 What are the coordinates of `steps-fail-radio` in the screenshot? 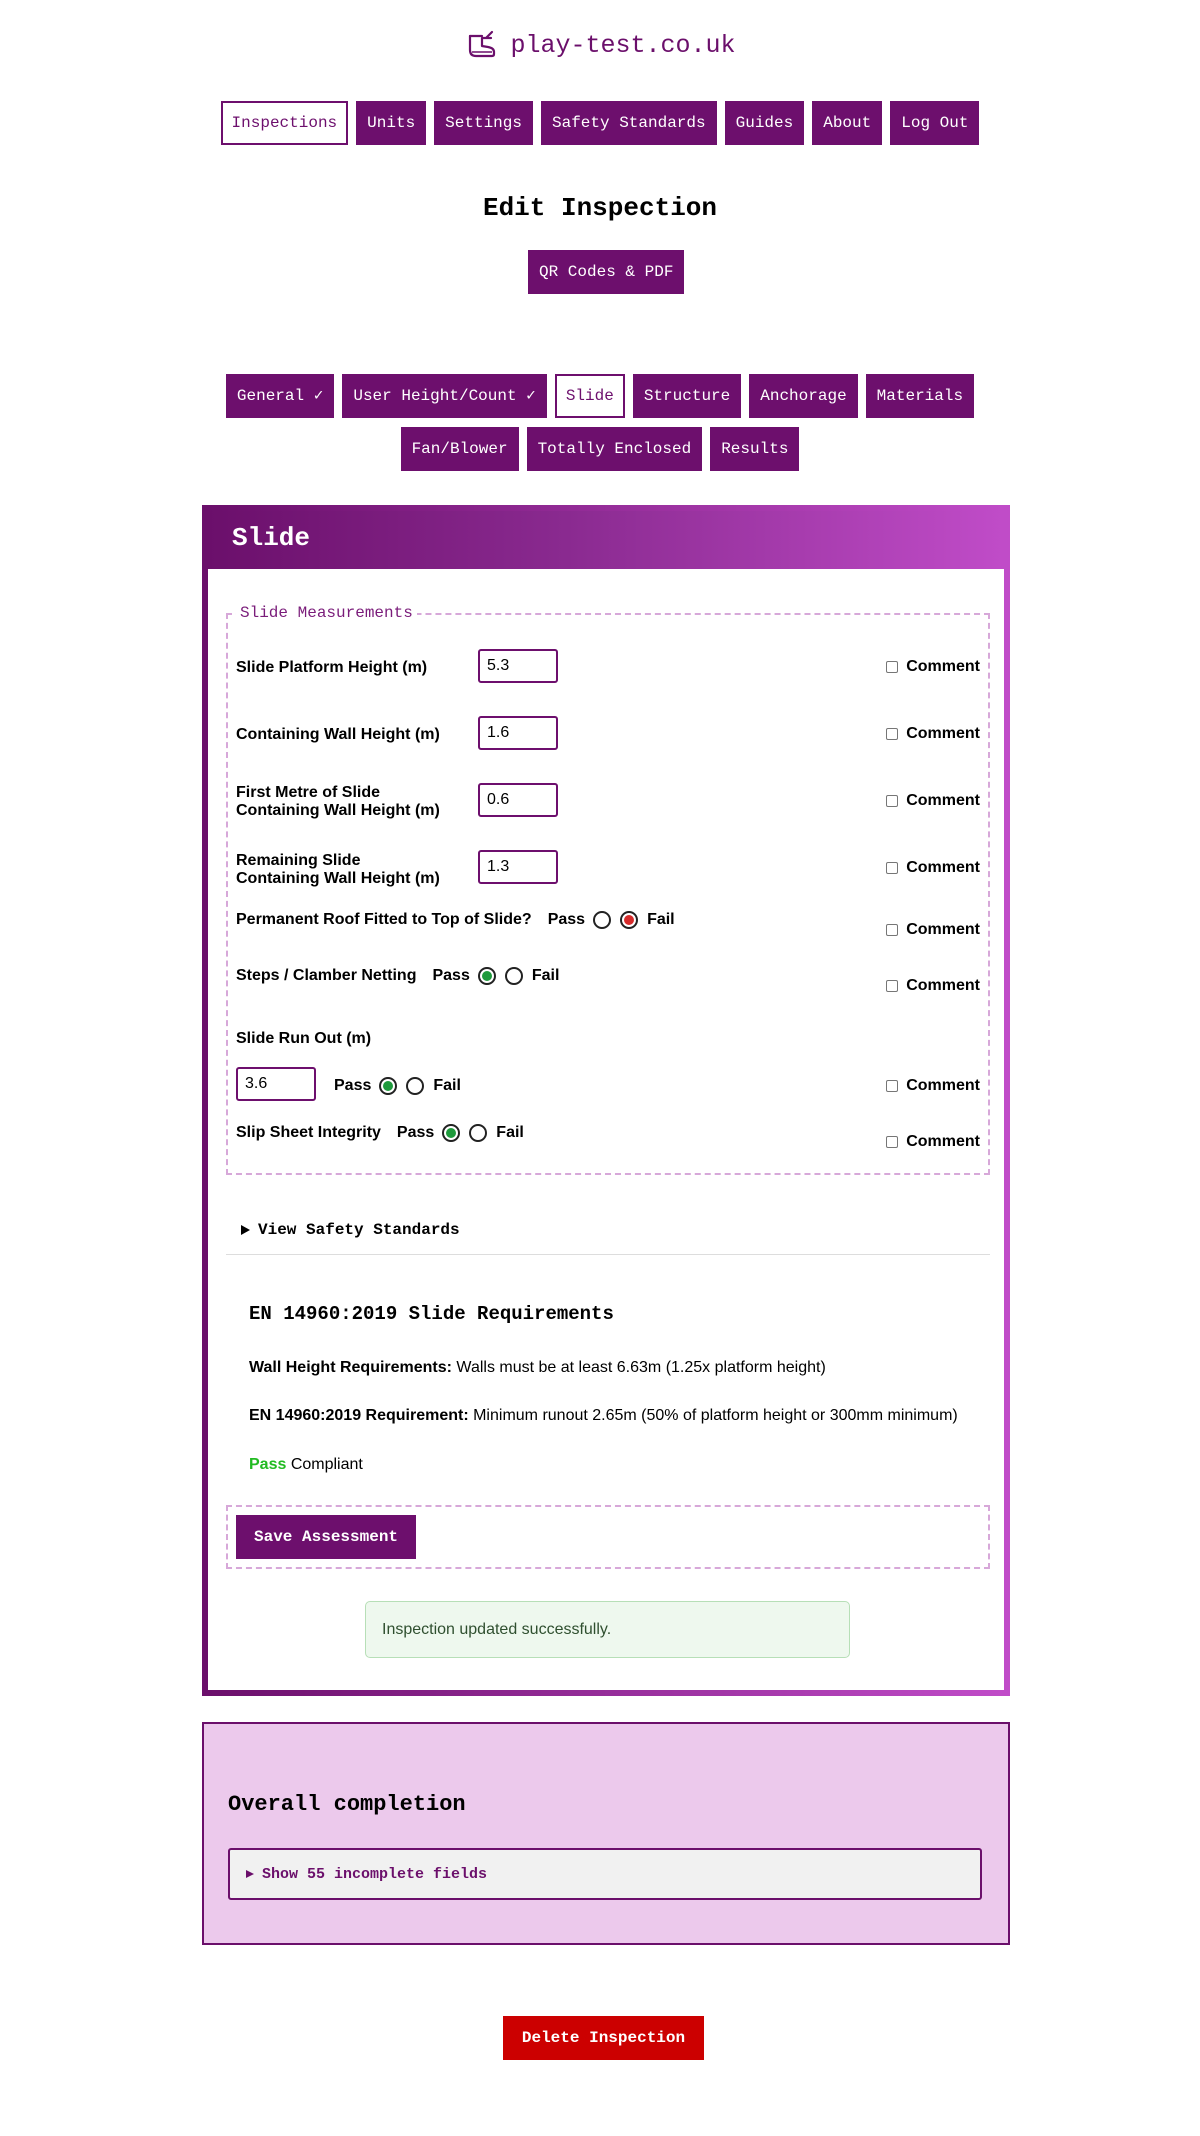 It's located at (513, 976).